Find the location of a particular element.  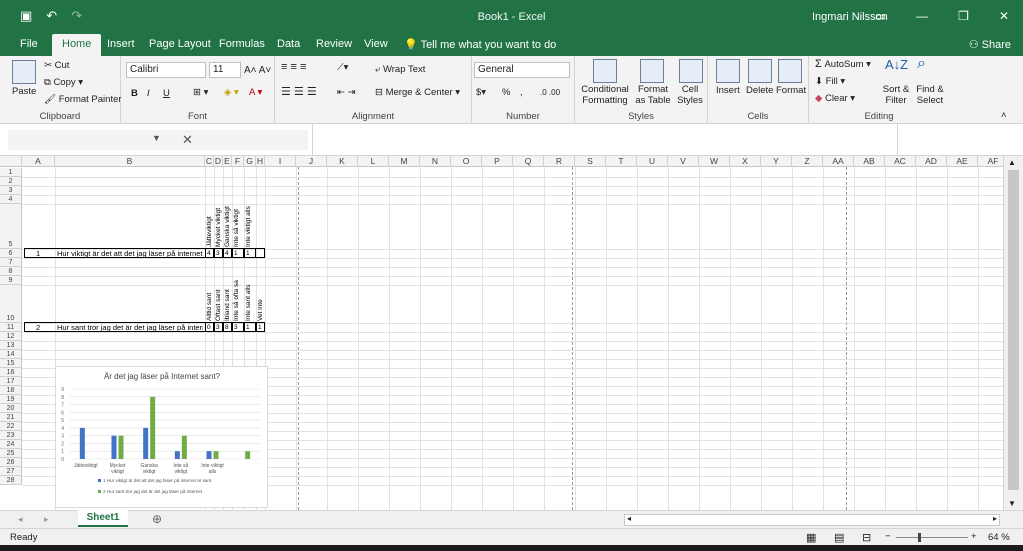

tab-review: Review is located at coordinates (334, 44).